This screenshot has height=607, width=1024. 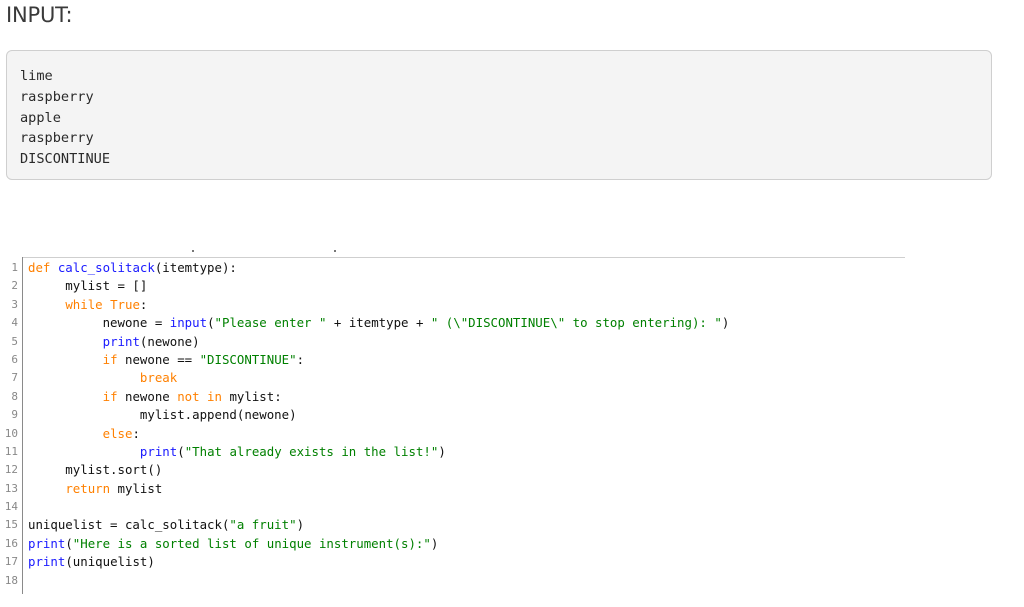 I want to click on line-number: 7, so click(x=14, y=378).